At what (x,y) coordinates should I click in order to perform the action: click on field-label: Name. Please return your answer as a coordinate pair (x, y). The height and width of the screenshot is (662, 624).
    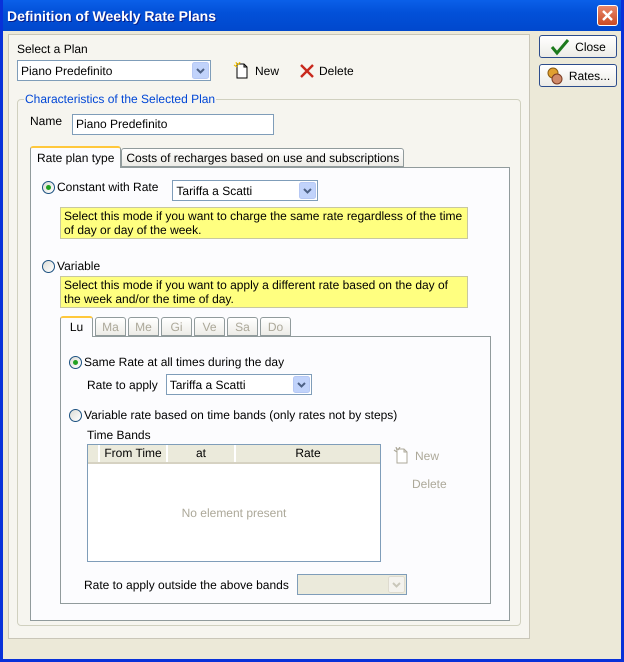
    Looking at the image, I should click on (46, 121).